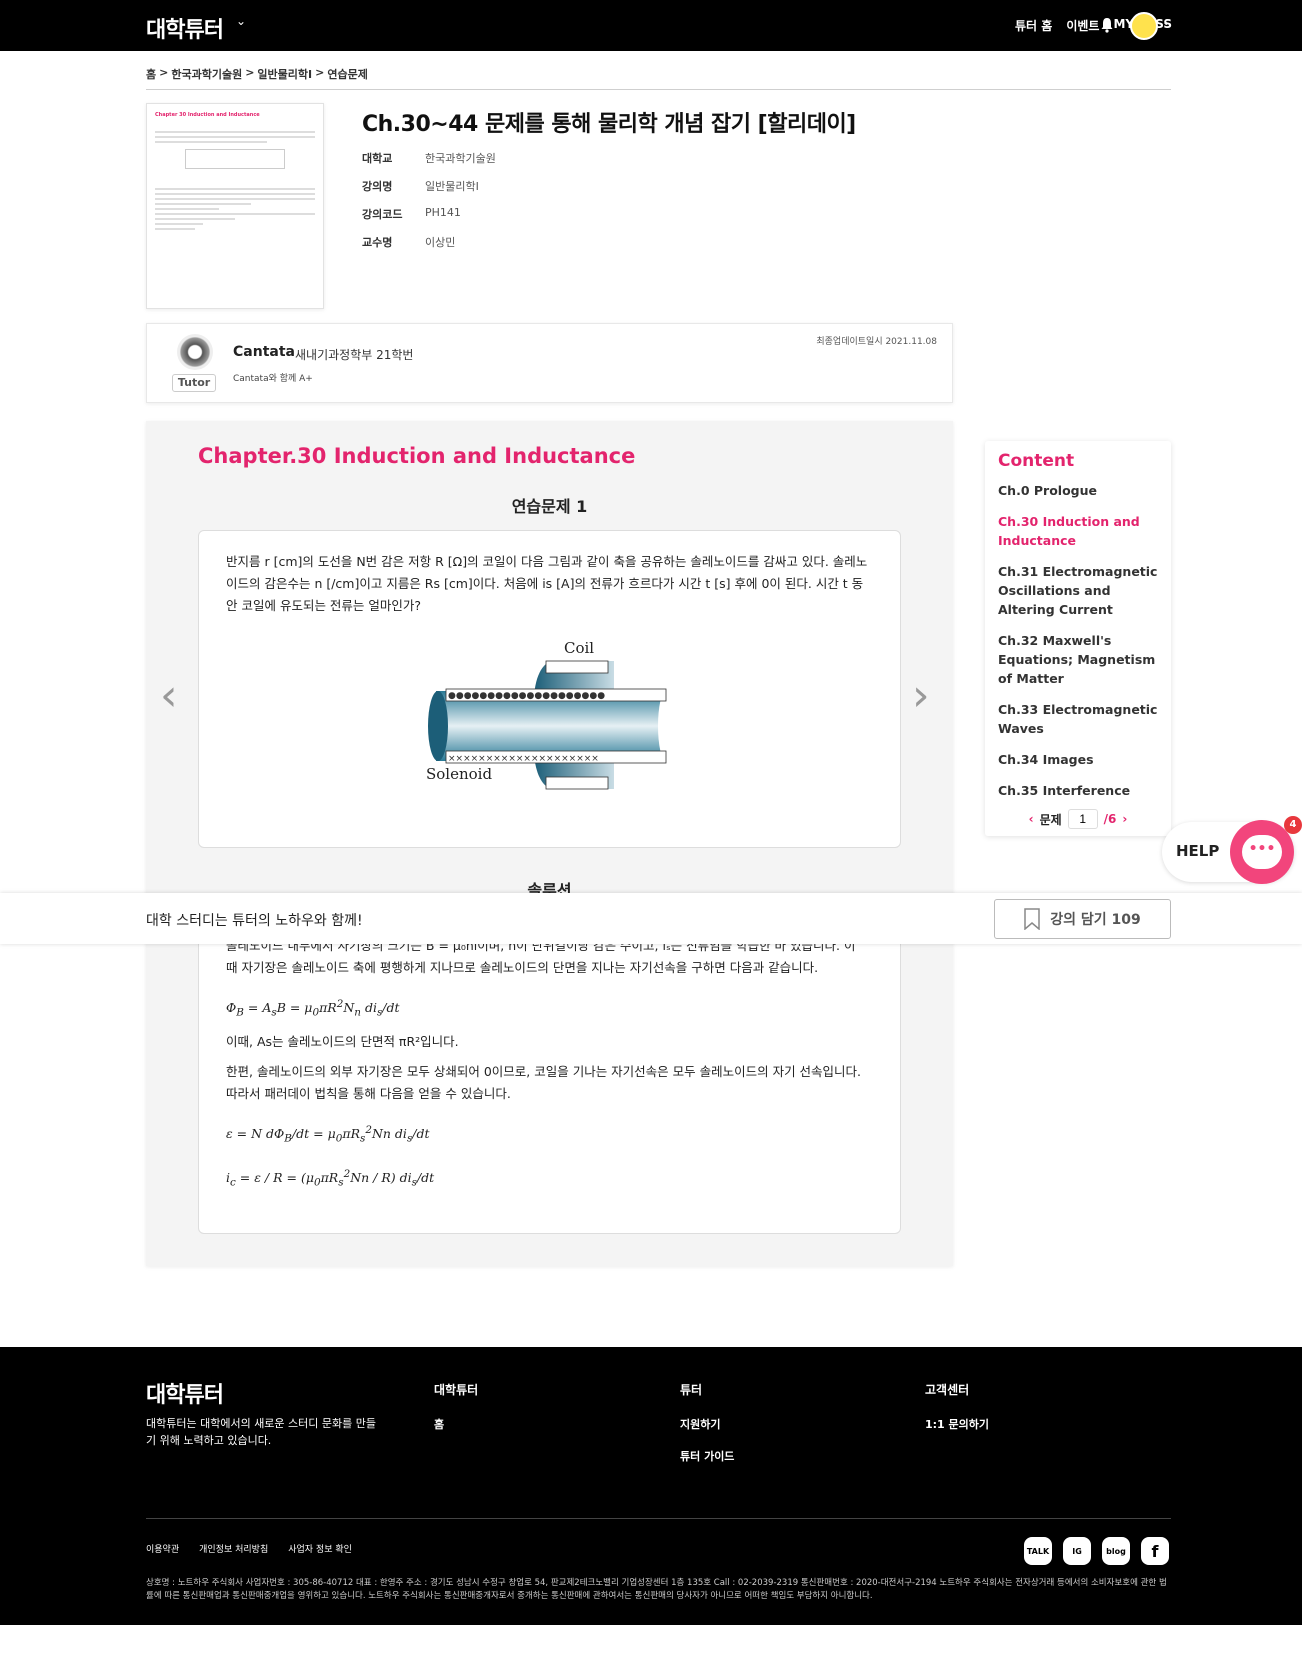  Describe the element at coordinates (707, 1456) in the screenshot. I see `footer-link-guide: 튜터 가이드` at that location.